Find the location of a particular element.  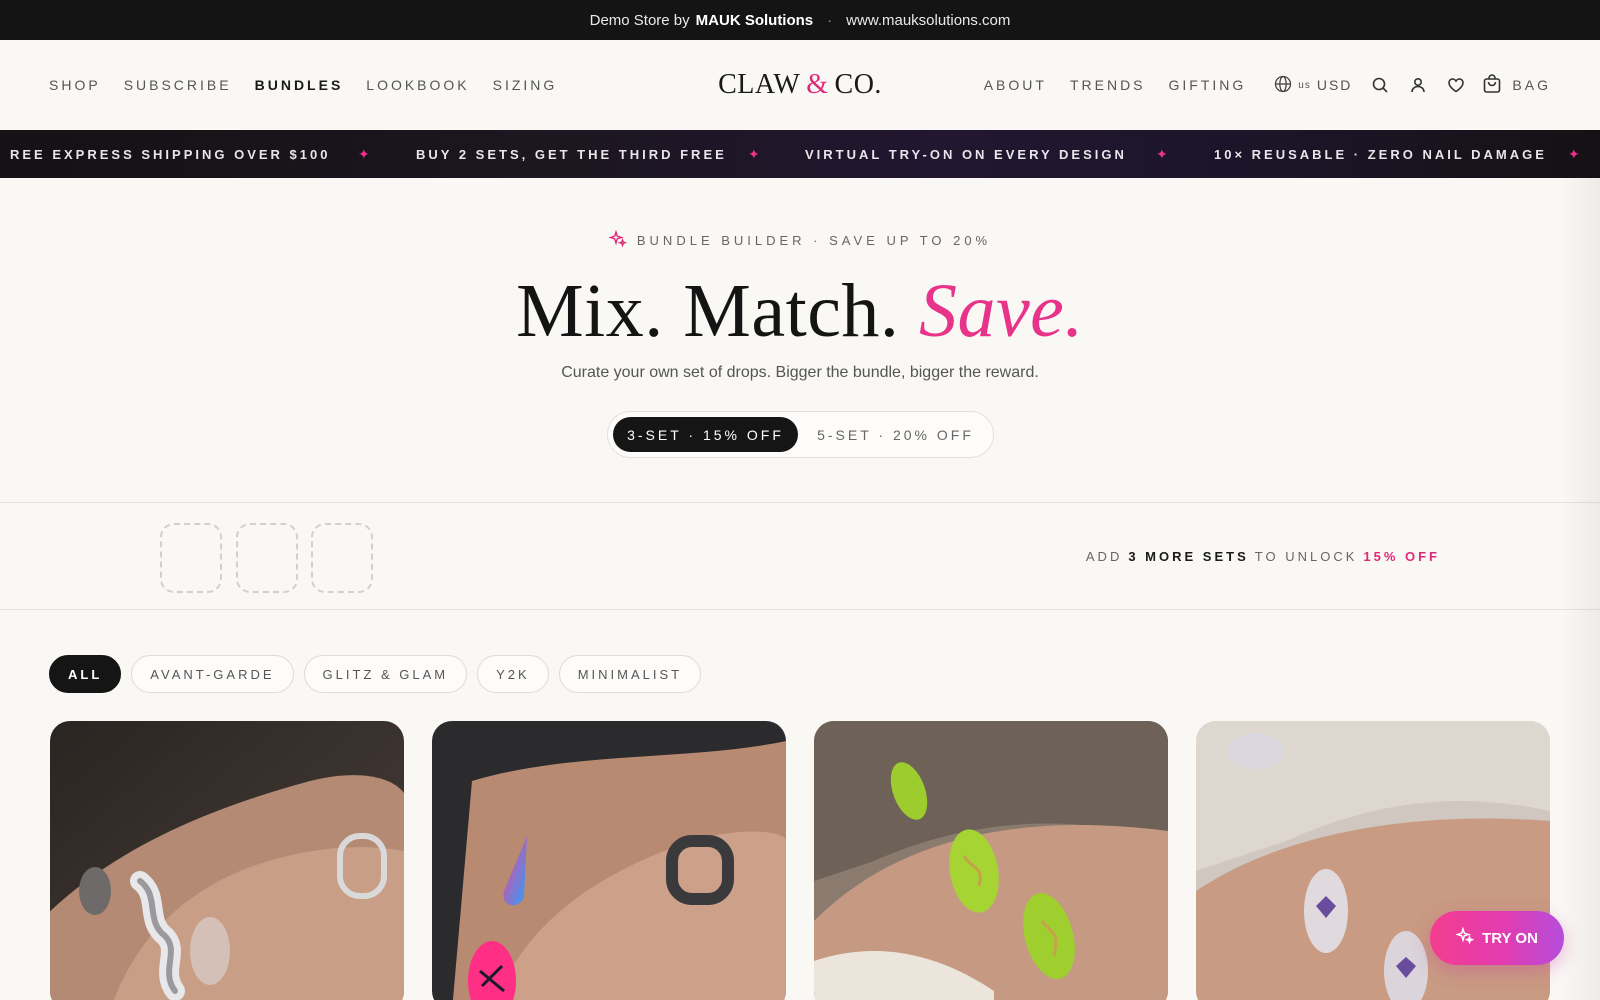

nav-bundles: BUNDLES is located at coordinates (299, 85).